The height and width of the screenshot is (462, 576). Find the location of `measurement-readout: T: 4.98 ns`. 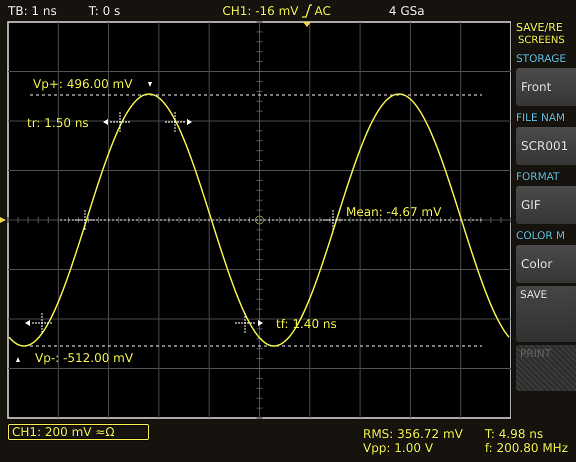

measurement-readout: T: 4.98 ns is located at coordinates (514, 433).